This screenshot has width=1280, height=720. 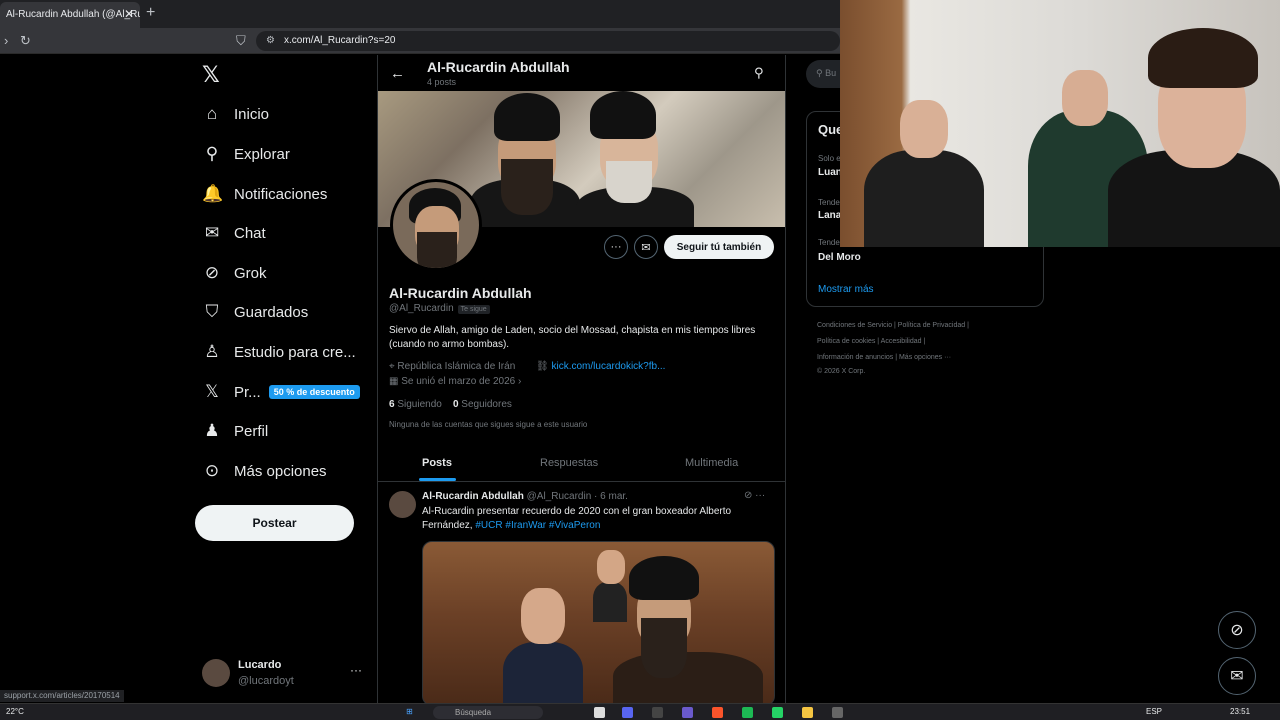 I want to click on url-text: x.com/Al_Rucardin?s=20, so click(x=340, y=40).